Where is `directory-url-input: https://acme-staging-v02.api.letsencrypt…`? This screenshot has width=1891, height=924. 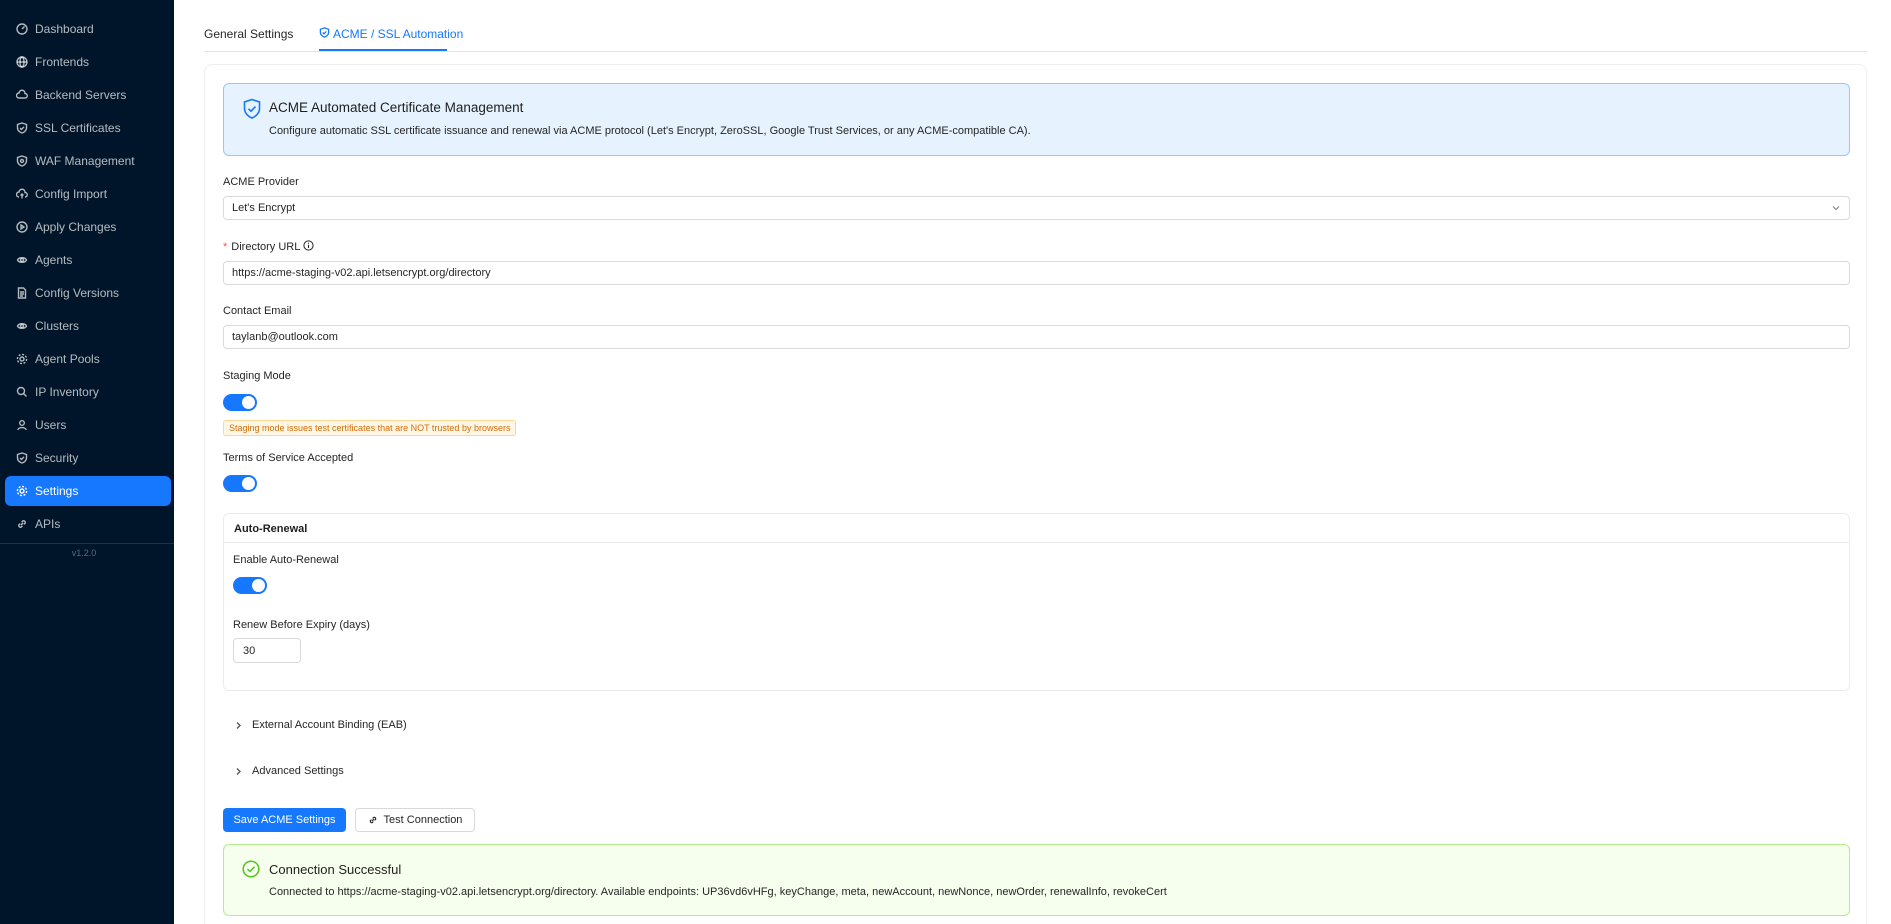
directory-url-input: https://acme-staging-v02.api.letsencrypt… is located at coordinates (1036, 273).